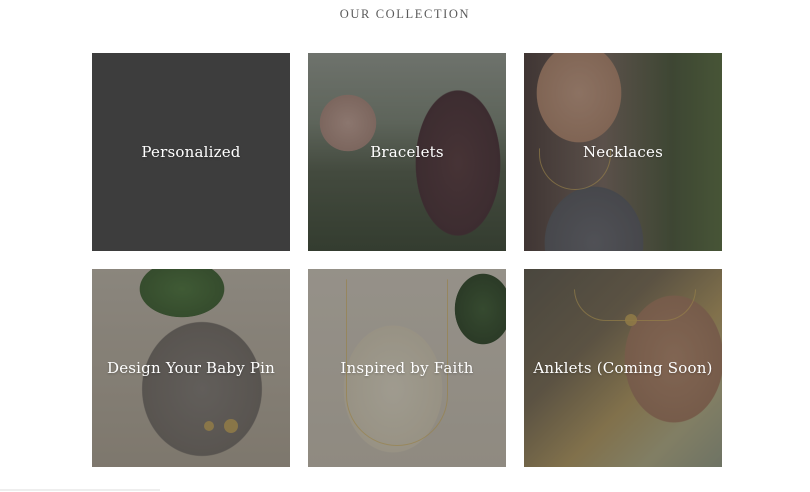  I want to click on tile-label: Inspired by Faith, so click(407, 368).